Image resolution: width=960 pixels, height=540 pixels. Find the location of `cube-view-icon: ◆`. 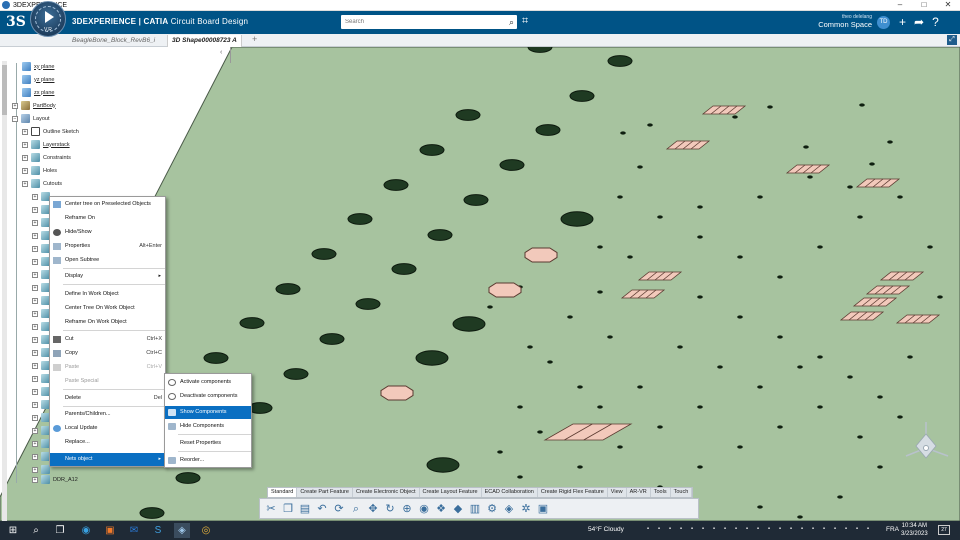

cube-view-icon: ◆ is located at coordinates (458, 509).